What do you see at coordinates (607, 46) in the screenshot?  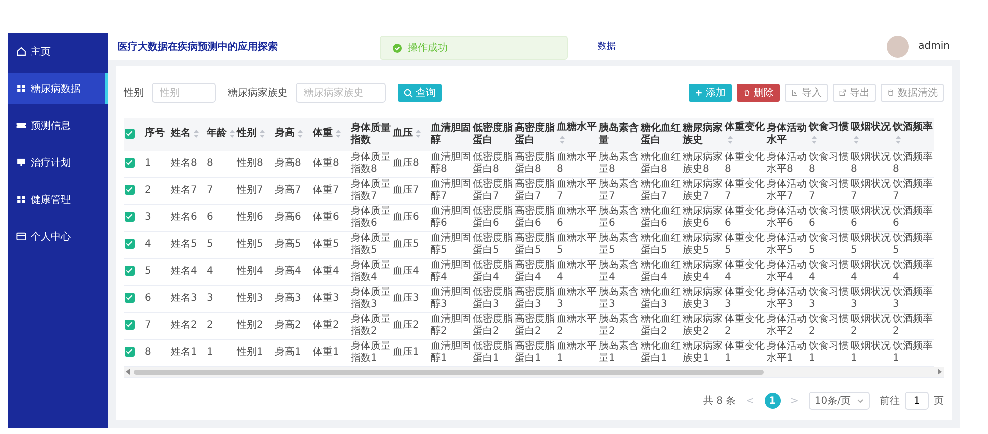 I see `breadcrumb: 数据` at bounding box center [607, 46].